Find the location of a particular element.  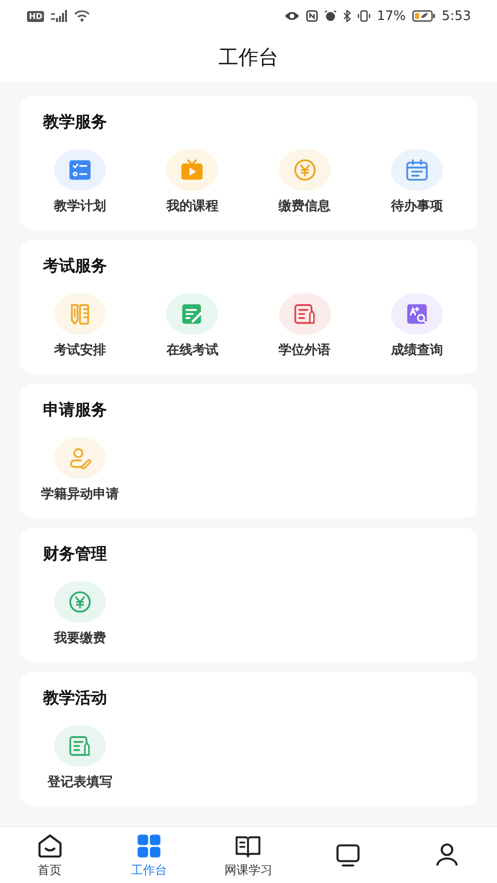

service-button: 在线考试 is located at coordinates (192, 326).